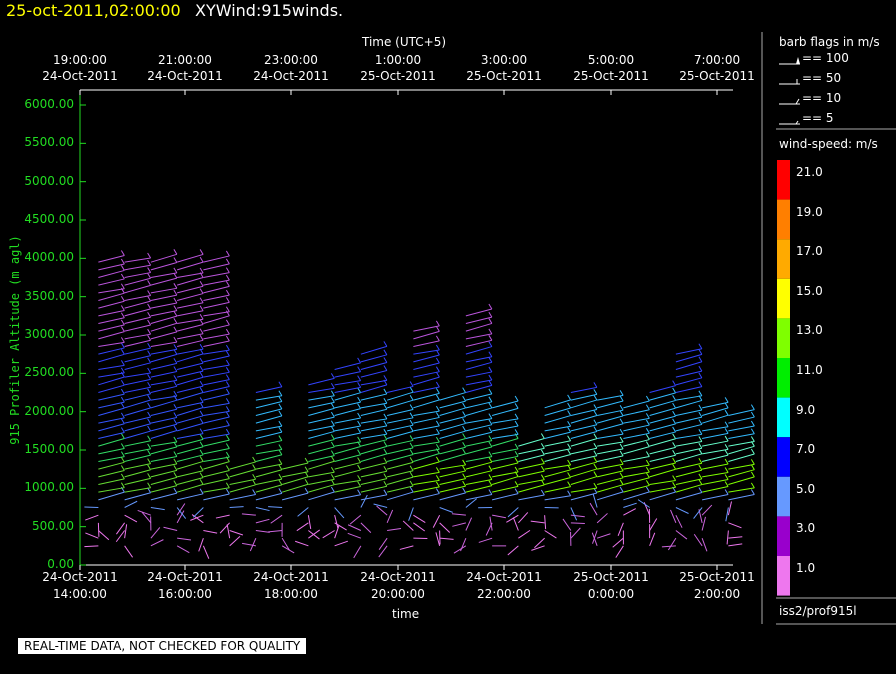 This screenshot has height=674, width=896. I want to click on speed-scale-label: 9.0, so click(806, 409).